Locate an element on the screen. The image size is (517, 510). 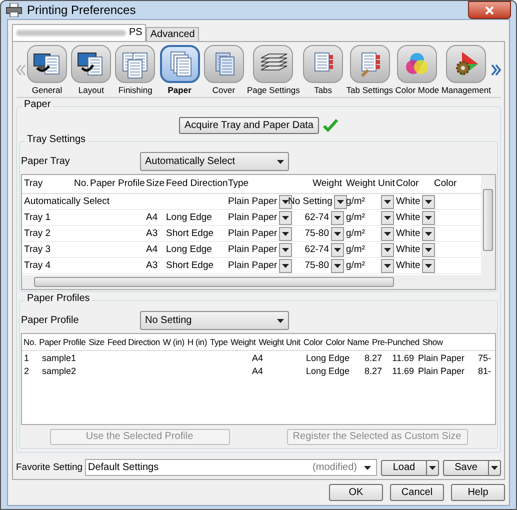
horizontal-scrollbar is located at coordinates (214, 282).